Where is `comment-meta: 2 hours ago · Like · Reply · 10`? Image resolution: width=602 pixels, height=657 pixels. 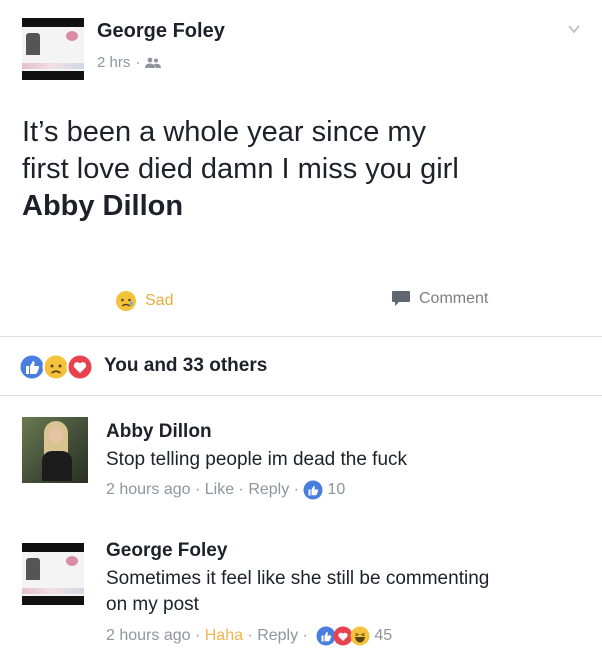 comment-meta: 2 hours ago · Like · Reply · 10 is located at coordinates (225, 490).